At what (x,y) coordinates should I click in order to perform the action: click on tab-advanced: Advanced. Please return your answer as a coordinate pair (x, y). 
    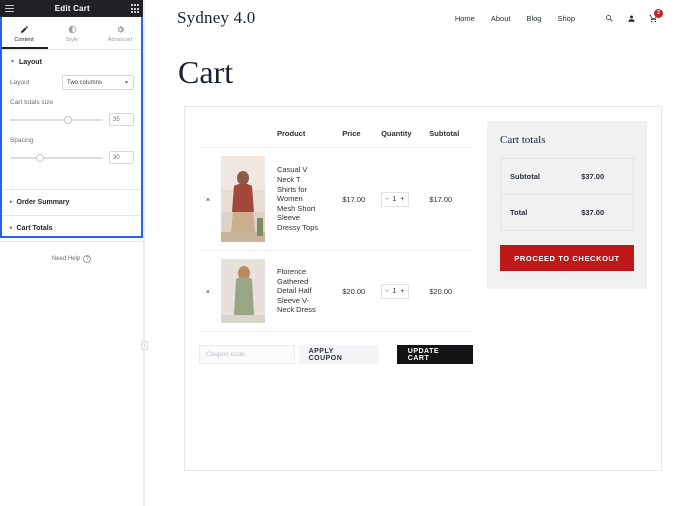
    Looking at the image, I should click on (120, 33).